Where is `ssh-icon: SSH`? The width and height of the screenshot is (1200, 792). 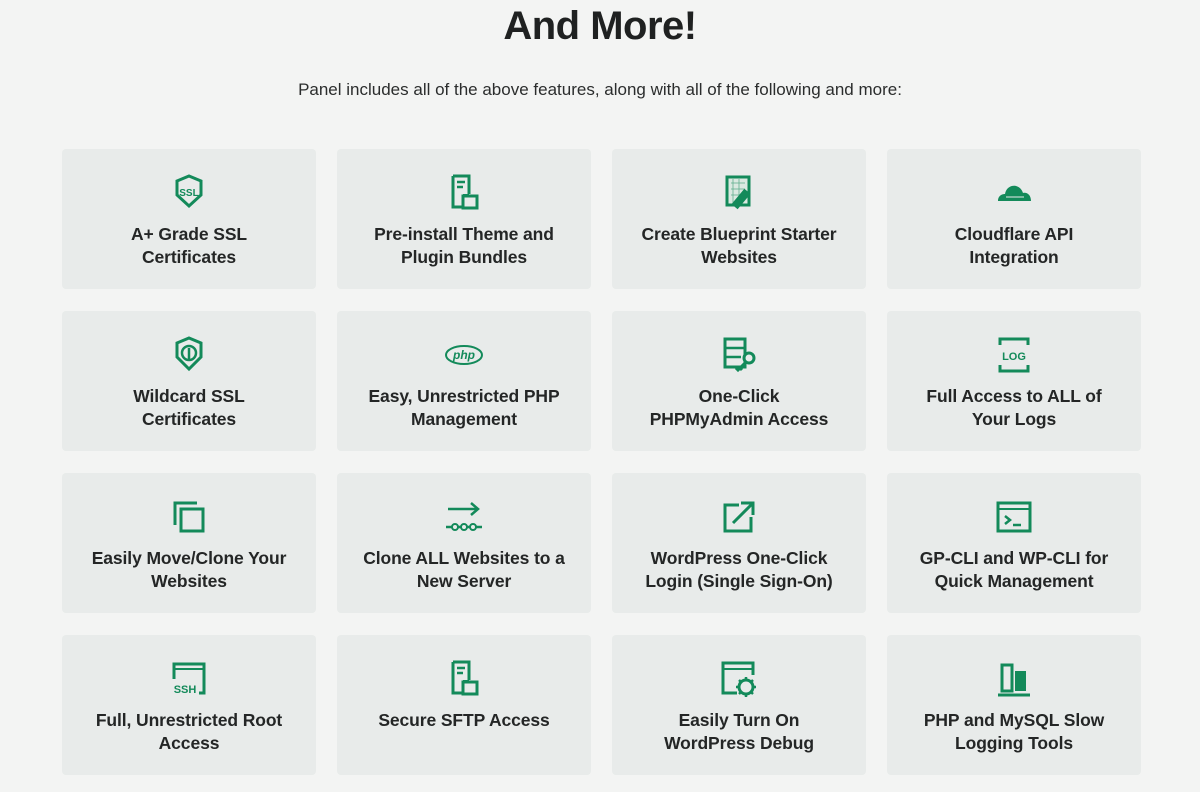 ssh-icon: SSH is located at coordinates (189, 679).